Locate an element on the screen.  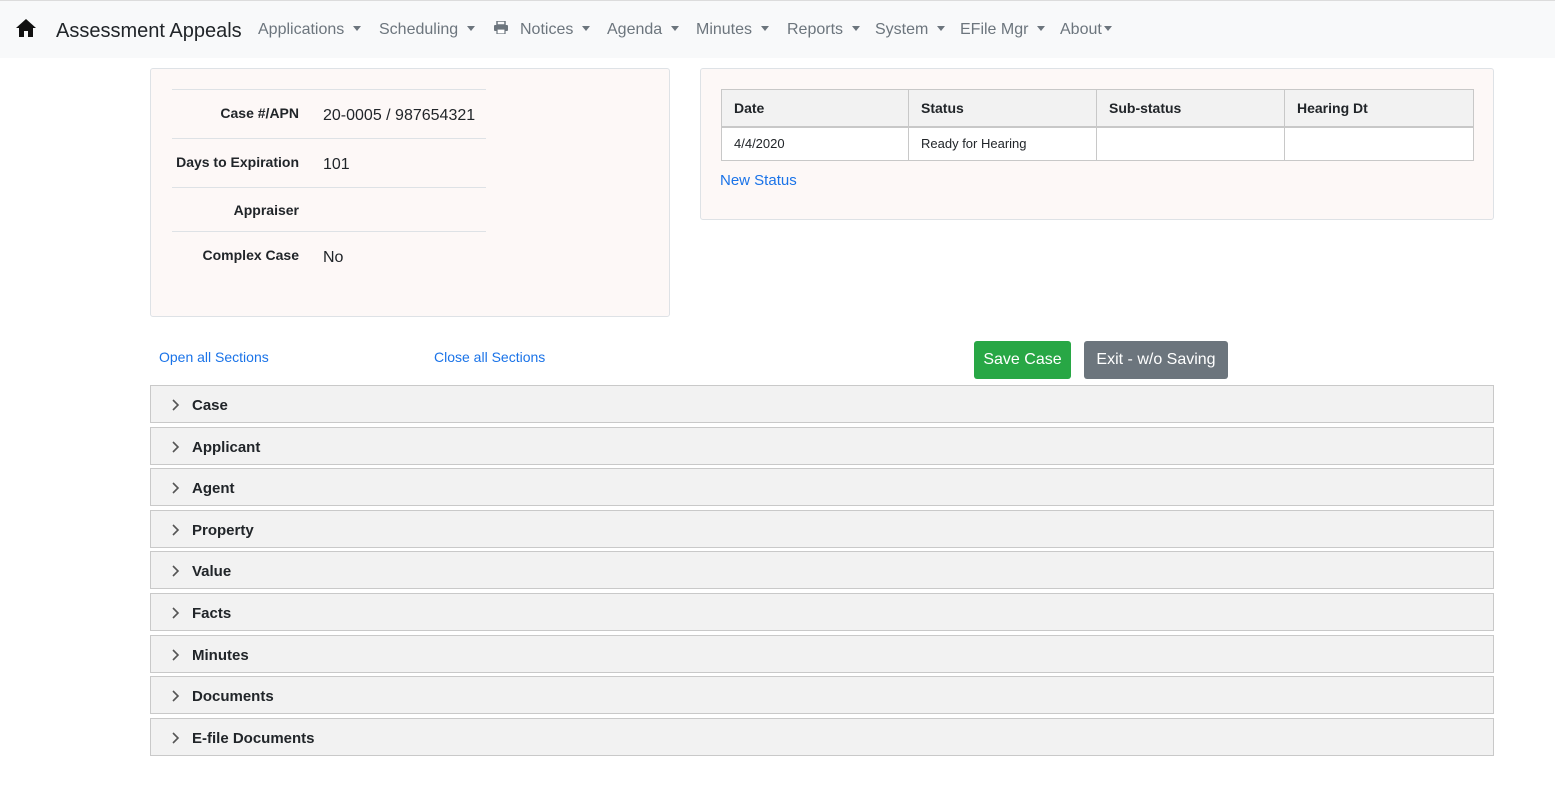
nav-minutes: Minutes is located at coordinates (733, 30).